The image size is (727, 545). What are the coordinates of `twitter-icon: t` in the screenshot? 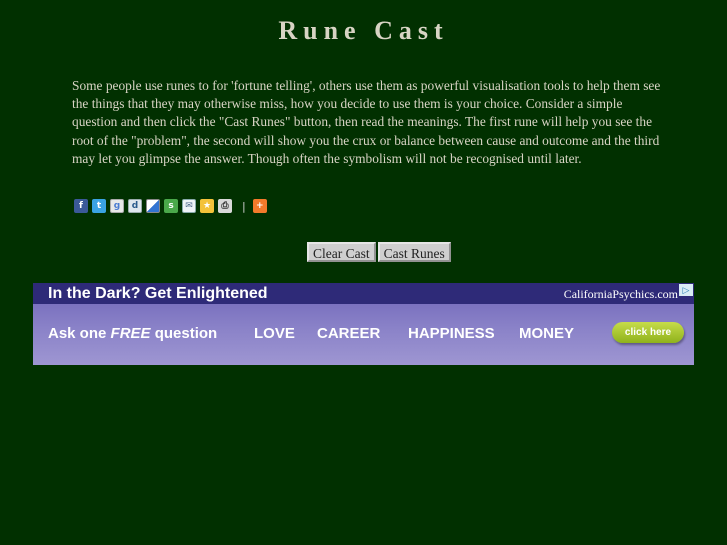 It's located at (99, 206).